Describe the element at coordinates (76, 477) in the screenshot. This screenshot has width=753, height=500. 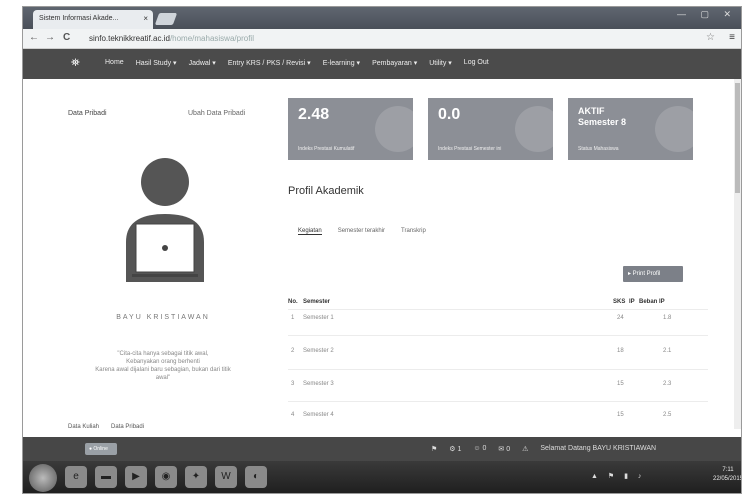
I see `ie-icon: e` at that location.